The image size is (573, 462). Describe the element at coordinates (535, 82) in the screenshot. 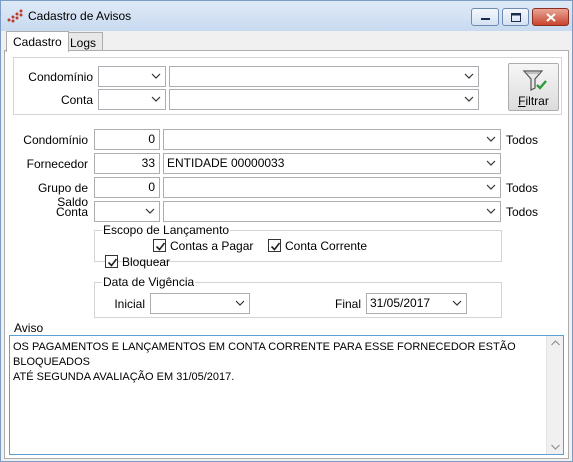

I see `funnel-icon` at that location.